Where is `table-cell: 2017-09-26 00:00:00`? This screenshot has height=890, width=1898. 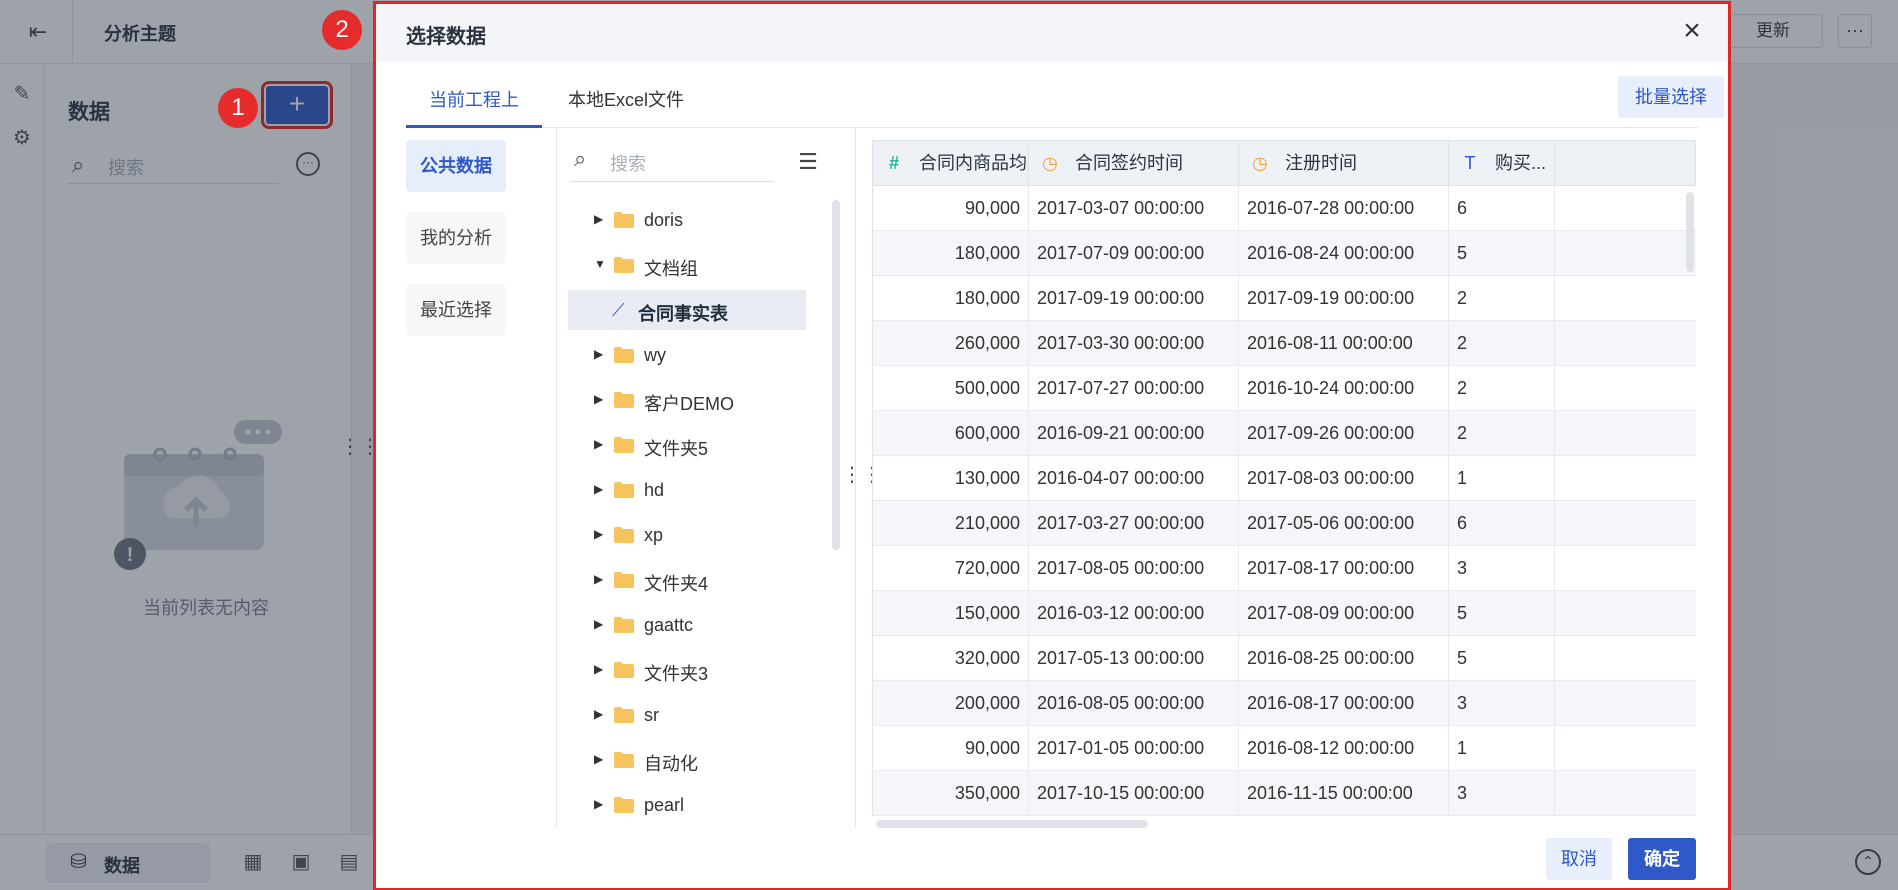 table-cell: 2017-09-26 00:00:00 is located at coordinates (1344, 433).